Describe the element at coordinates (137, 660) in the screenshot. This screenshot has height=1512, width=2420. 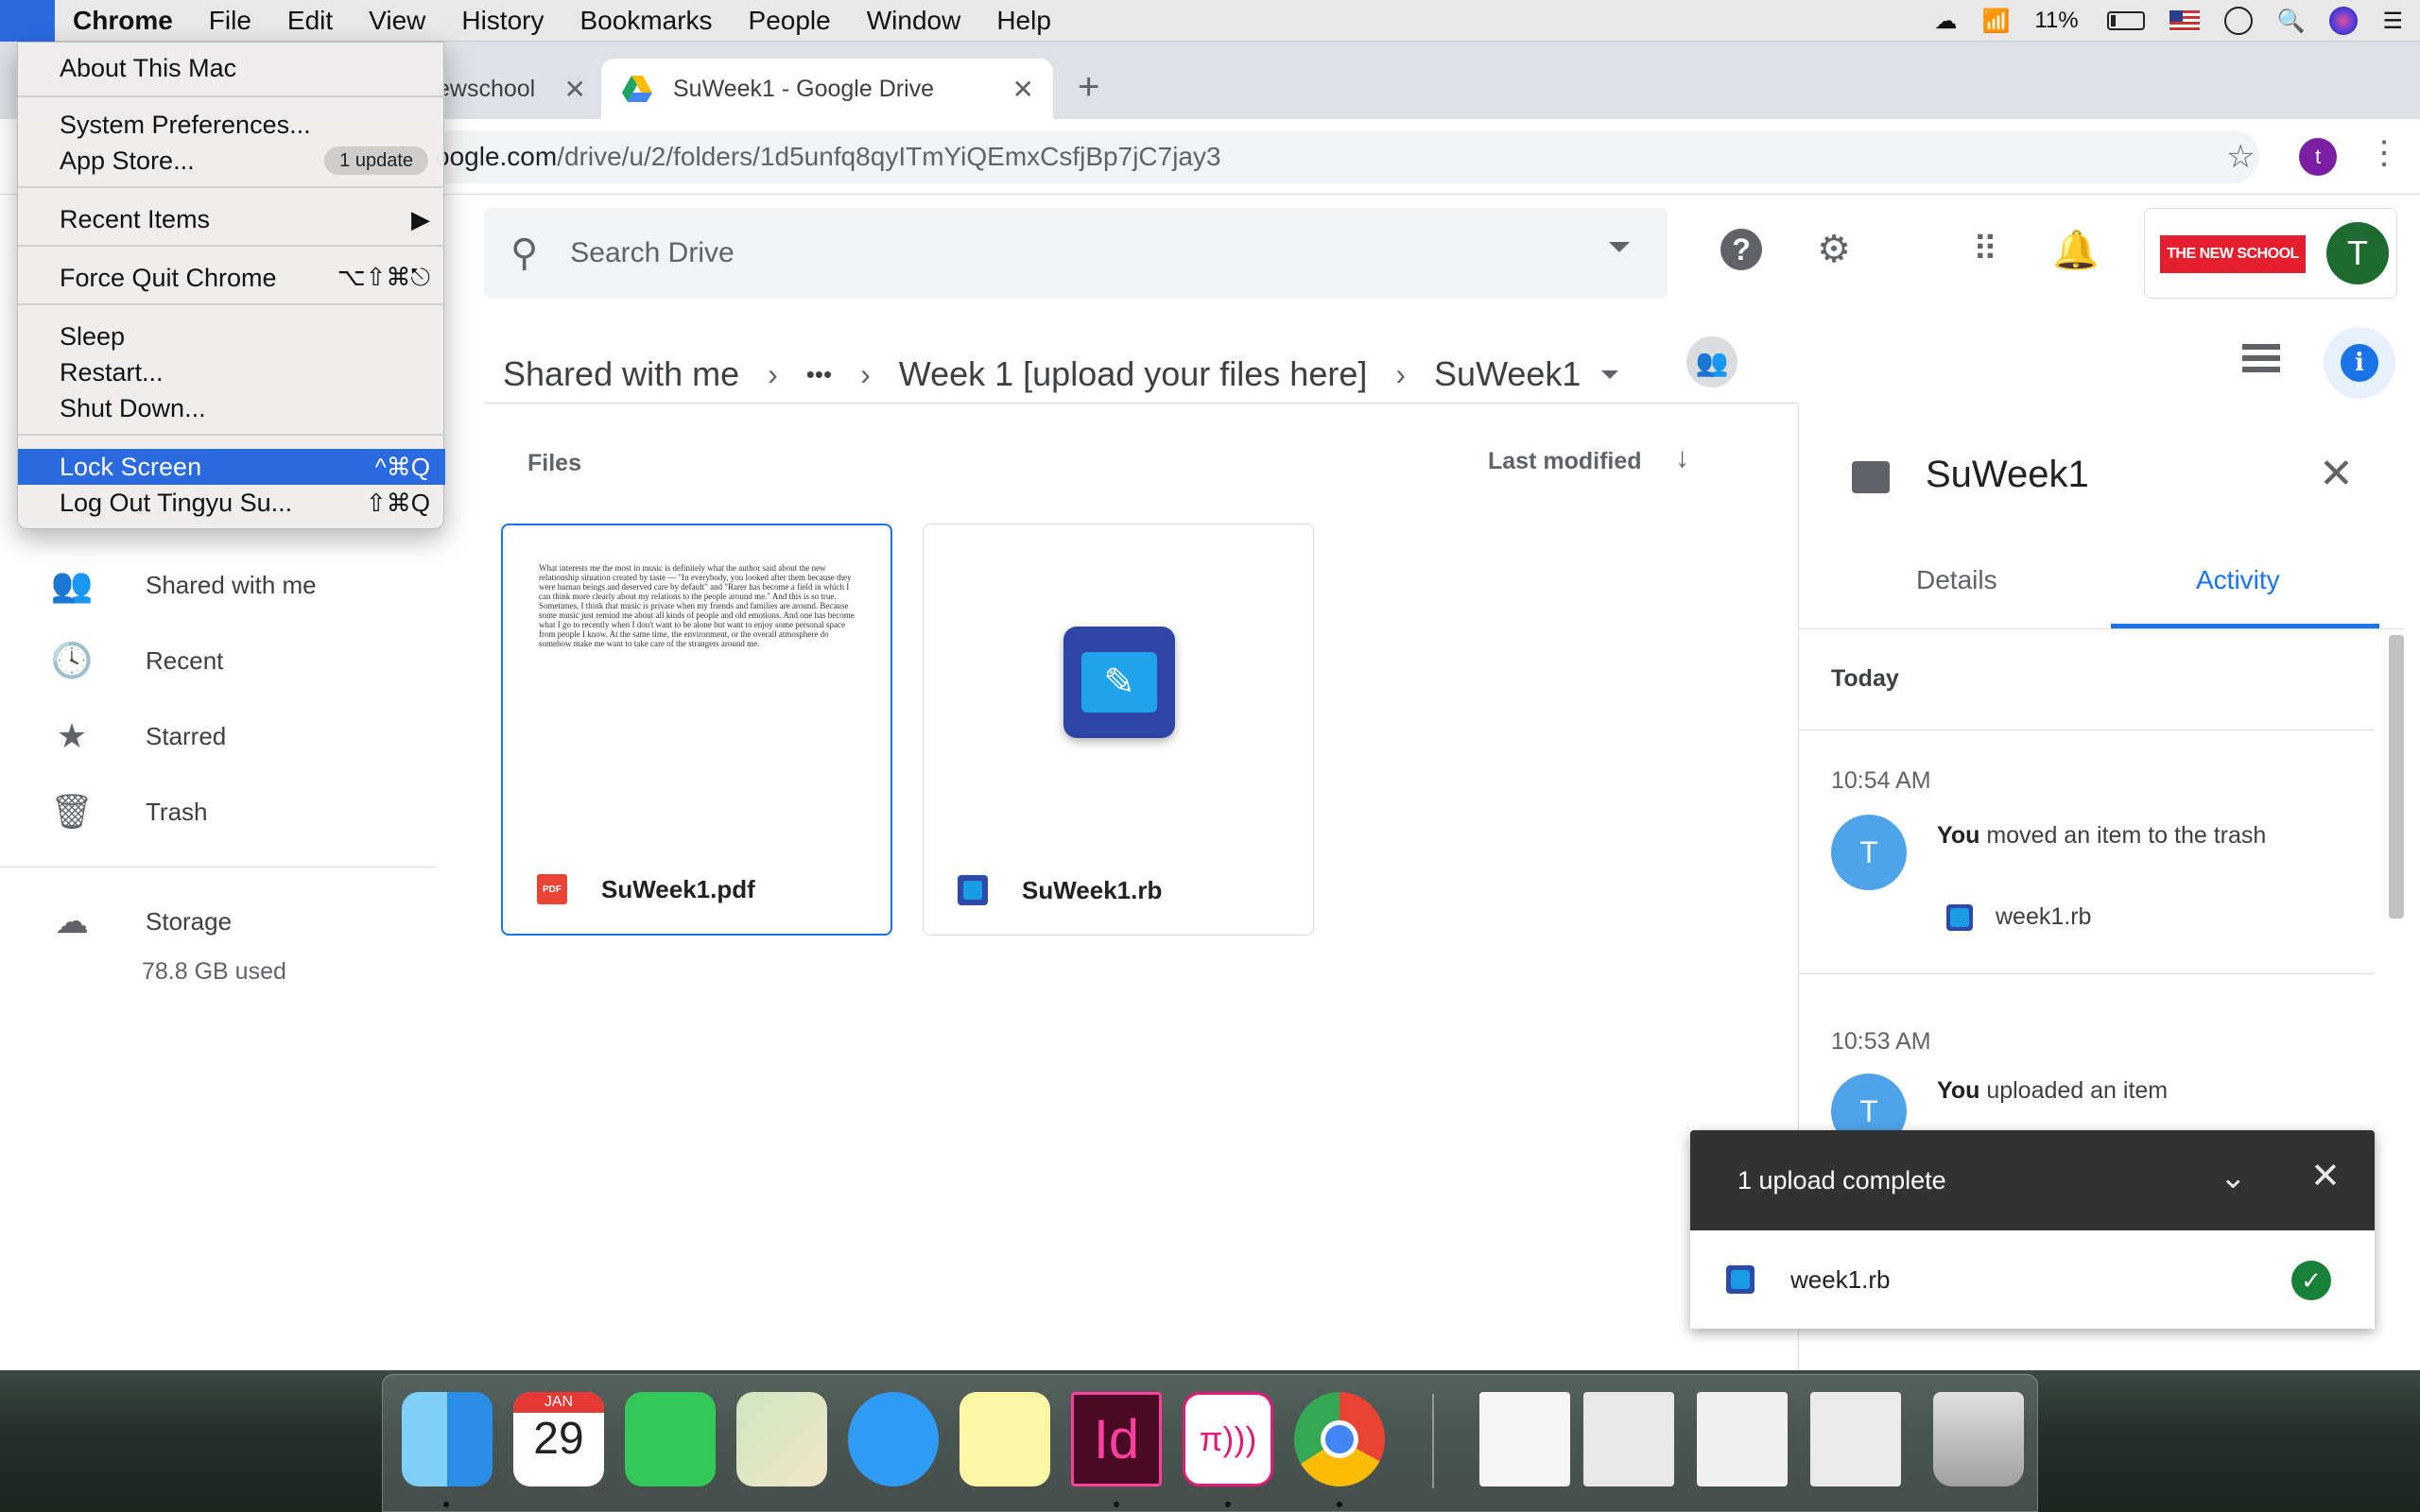
I see `sidebar-item-recent: 🕓 Recent` at that location.